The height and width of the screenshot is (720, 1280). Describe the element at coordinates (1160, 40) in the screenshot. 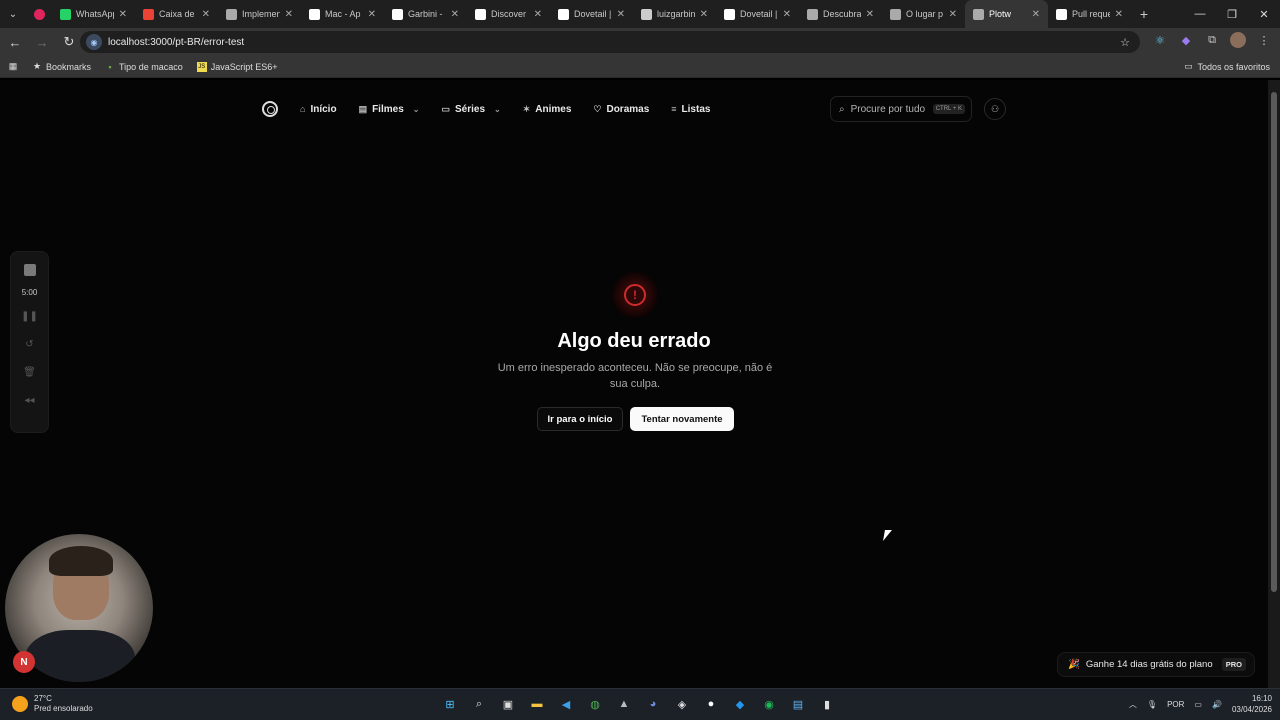

I see `react-devtools-icon: ⚛` at that location.